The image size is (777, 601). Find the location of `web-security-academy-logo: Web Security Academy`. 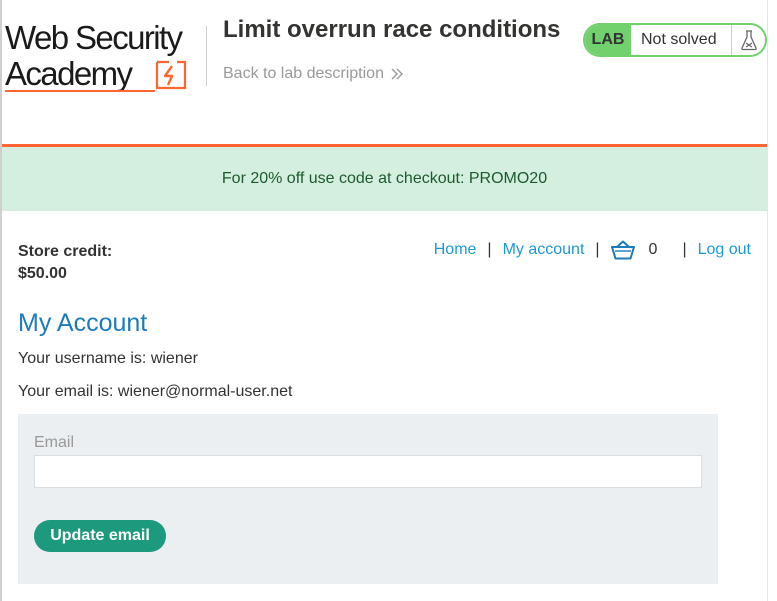

web-security-academy-logo: Web Security Academy is located at coordinates (105, 57).